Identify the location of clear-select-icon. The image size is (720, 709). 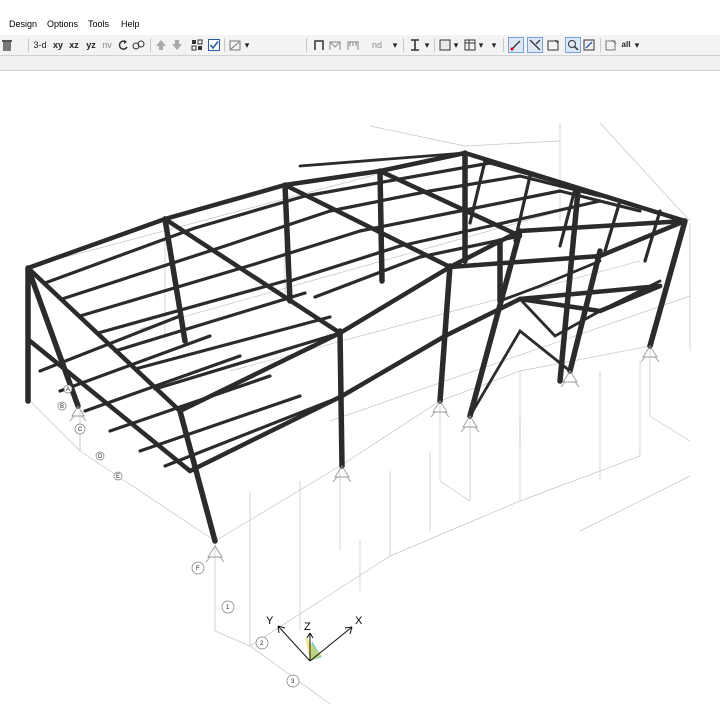
(611, 45).